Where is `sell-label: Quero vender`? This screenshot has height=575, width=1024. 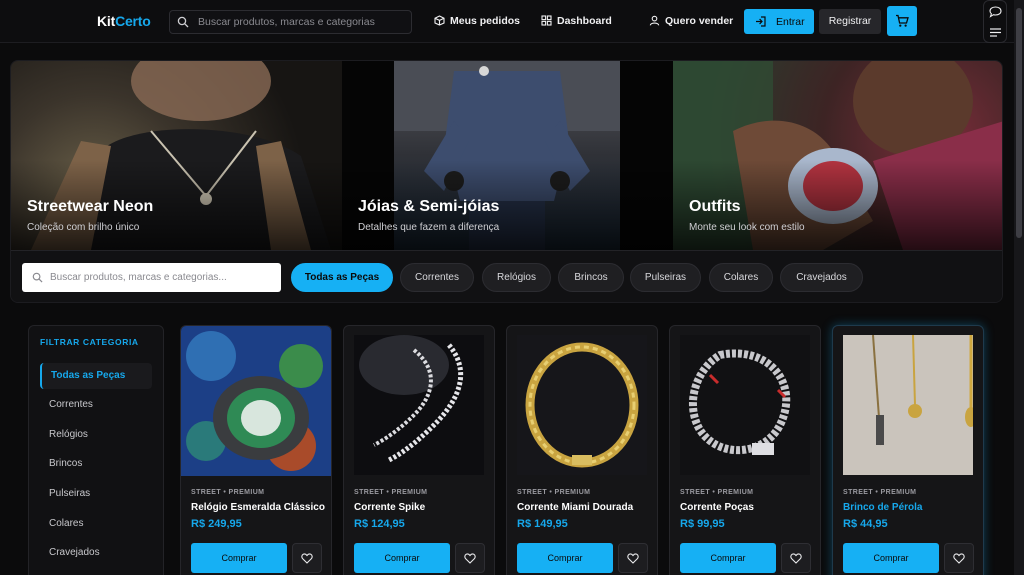
sell-label: Quero vender is located at coordinates (699, 21).